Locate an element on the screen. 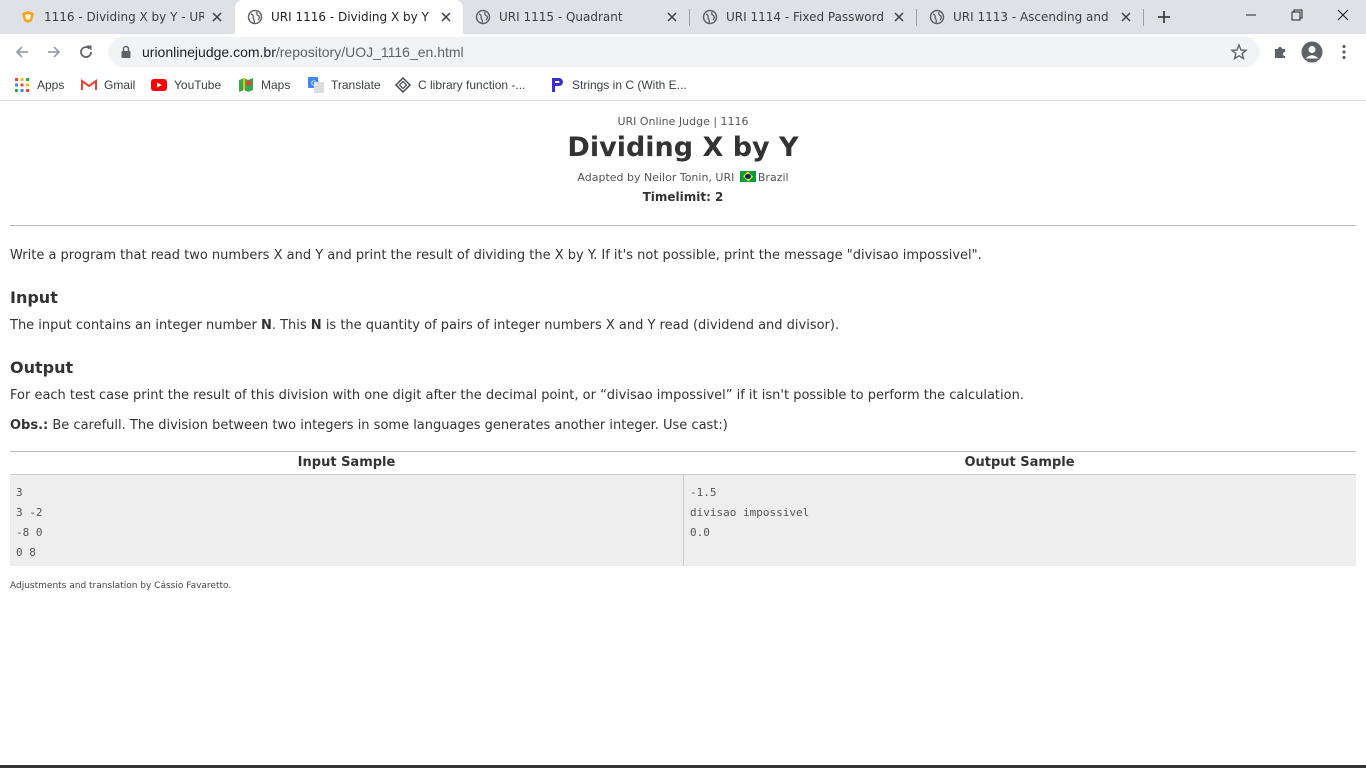 This screenshot has width=1366, height=768. bookmark-apps: Apps is located at coordinates (39, 85).